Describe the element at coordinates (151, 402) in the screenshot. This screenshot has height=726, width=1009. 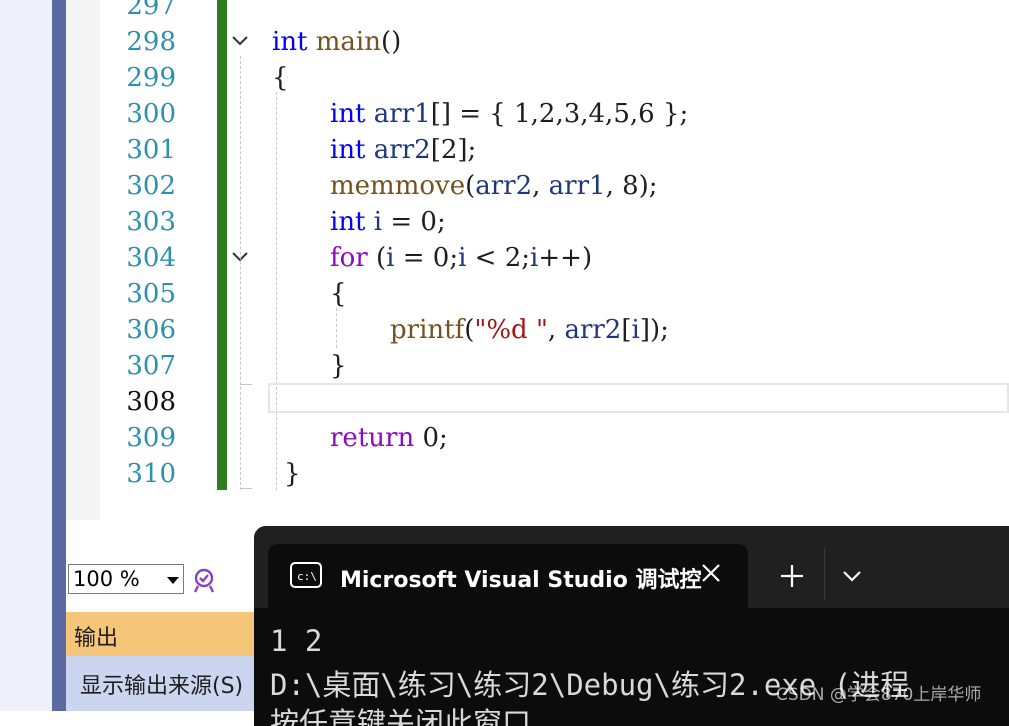
I see `line-number-active: 308` at that location.